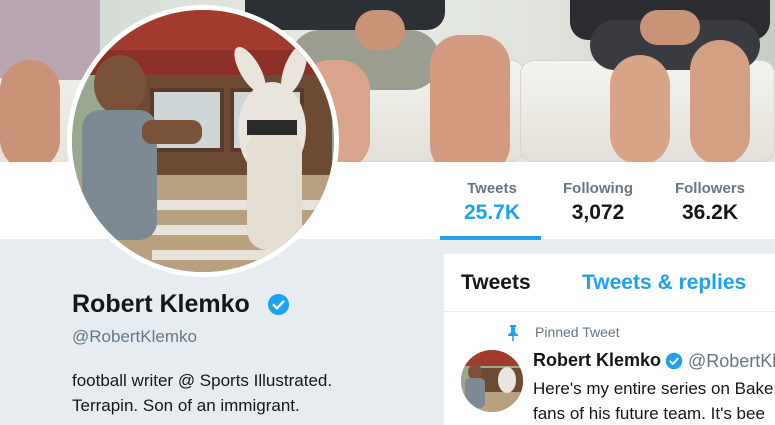  What do you see at coordinates (598, 212) in the screenshot?
I see `stat-value: 3,072` at bounding box center [598, 212].